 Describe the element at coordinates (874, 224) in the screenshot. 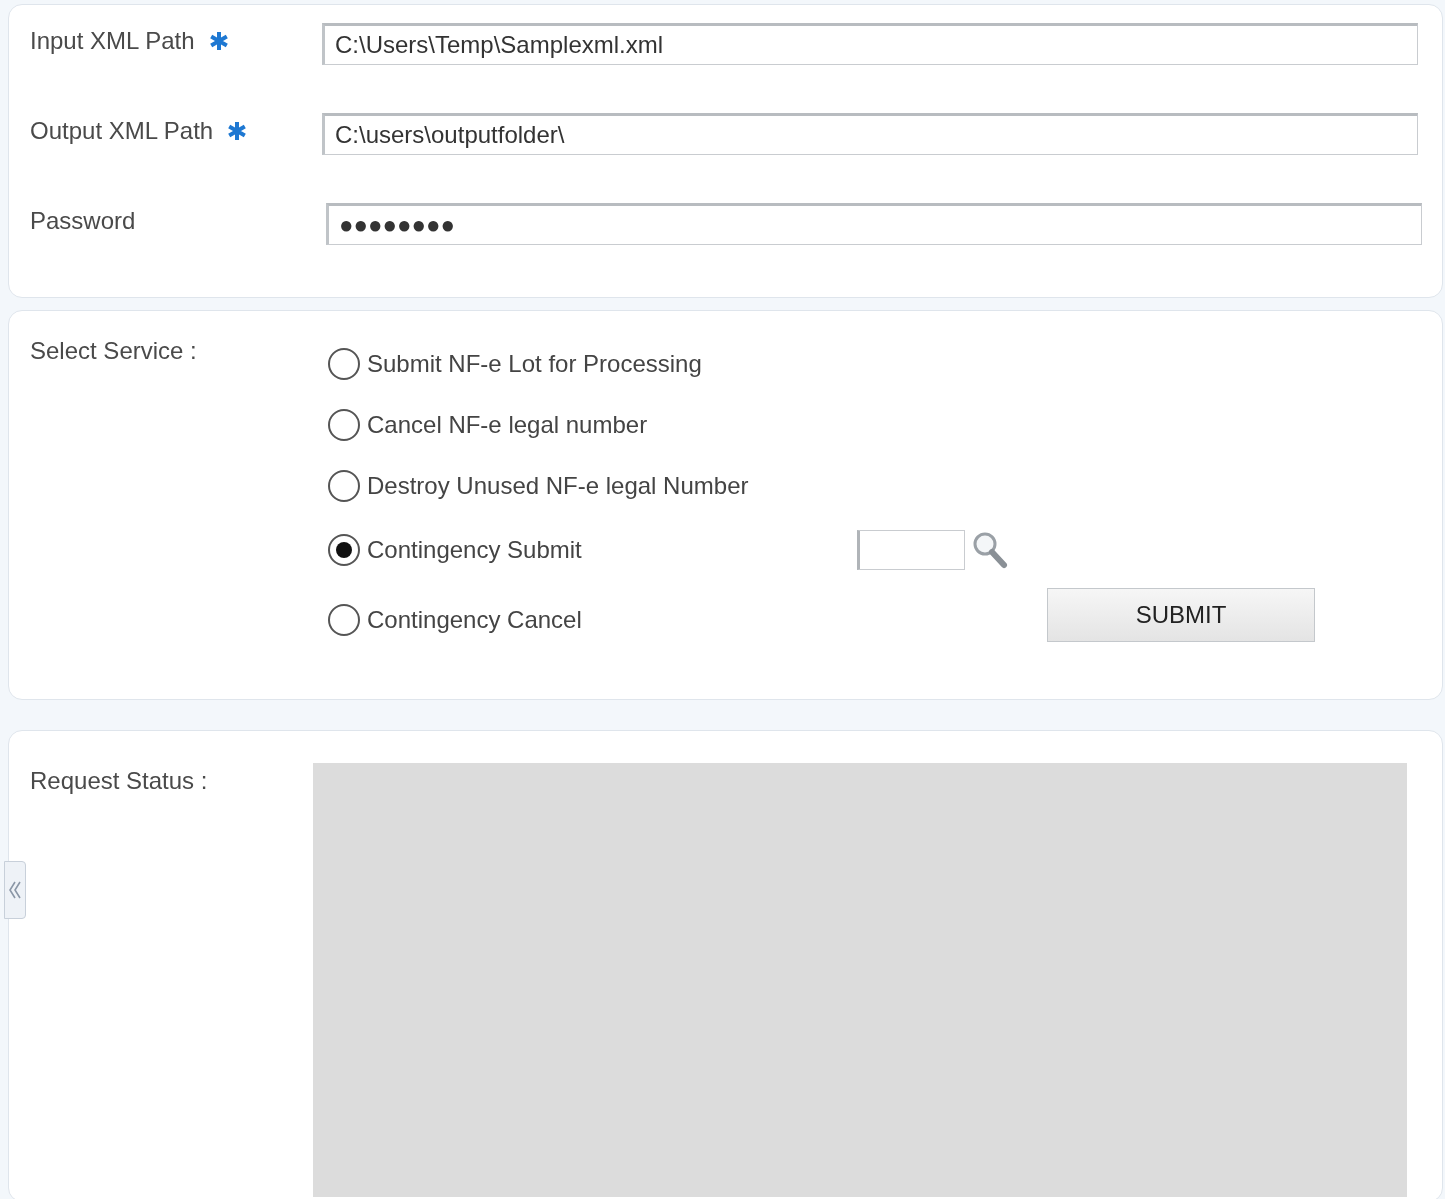

I see `text-field: ●●●●●●●●` at that location.